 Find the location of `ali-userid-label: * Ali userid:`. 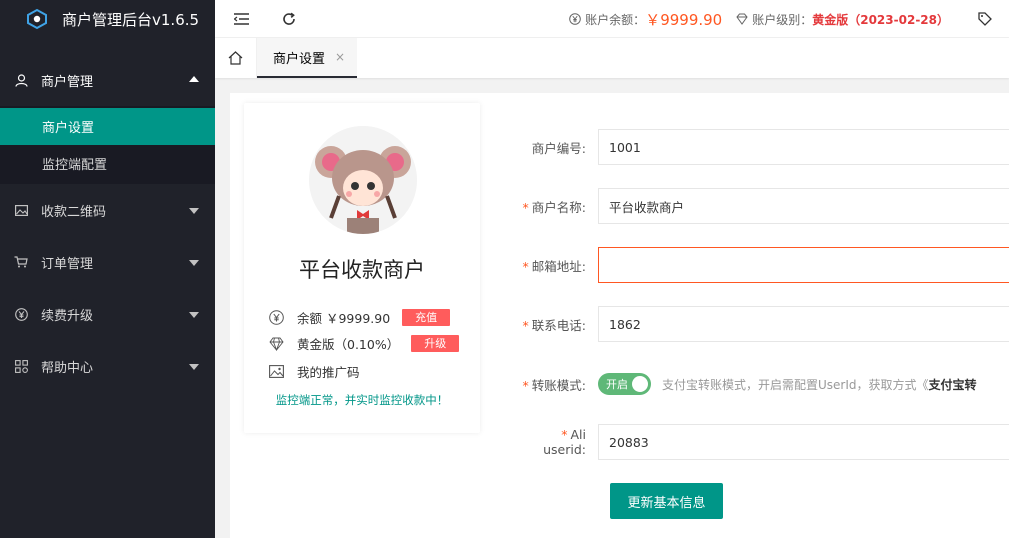

ali-userid-label: * Ali userid: is located at coordinates (564, 442).